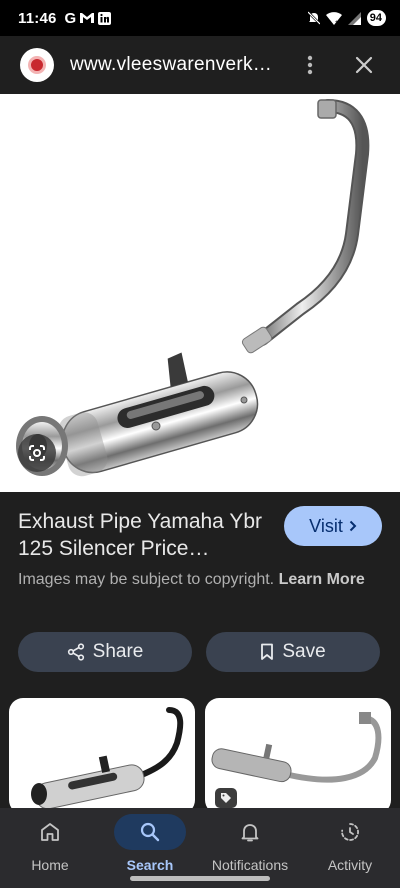 The width and height of the screenshot is (400, 888). What do you see at coordinates (173, 65) in the screenshot?
I see `url-text: www.vleeswarenverkoop.nl` at bounding box center [173, 65].